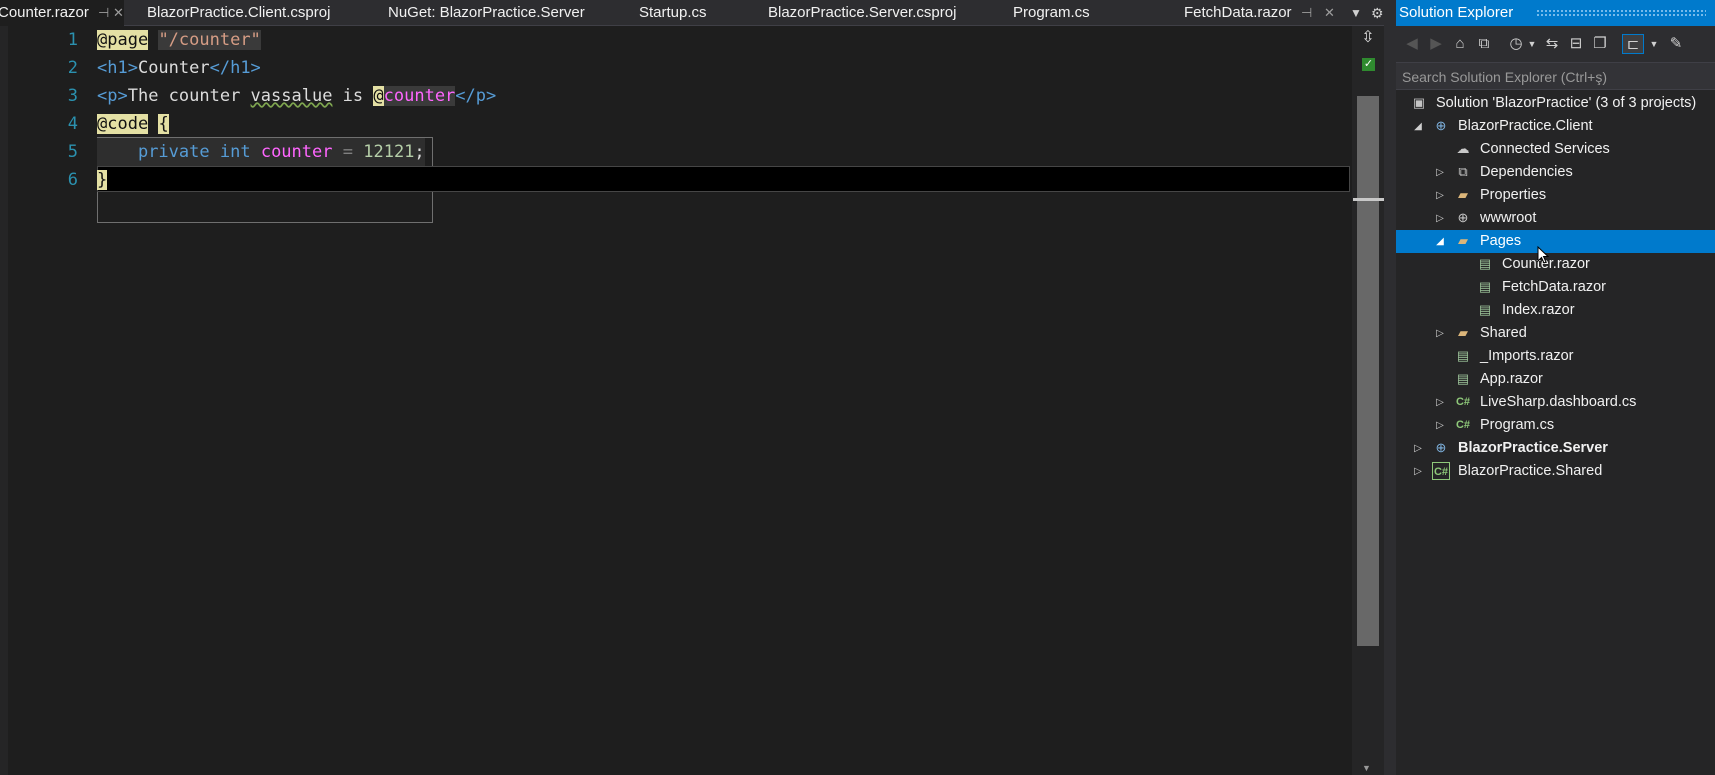 Image resolution: width=1715 pixels, height=775 pixels. I want to click on razor-directive: @code, so click(123, 124).